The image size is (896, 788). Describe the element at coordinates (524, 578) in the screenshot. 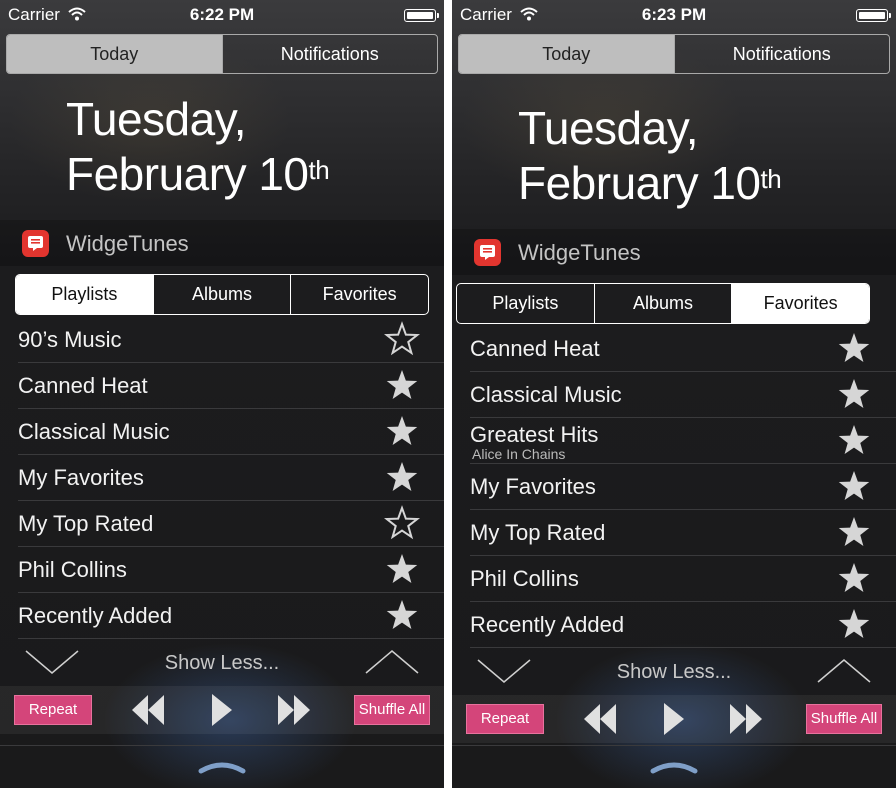

I see `list-item-title: Phil Collins` at that location.